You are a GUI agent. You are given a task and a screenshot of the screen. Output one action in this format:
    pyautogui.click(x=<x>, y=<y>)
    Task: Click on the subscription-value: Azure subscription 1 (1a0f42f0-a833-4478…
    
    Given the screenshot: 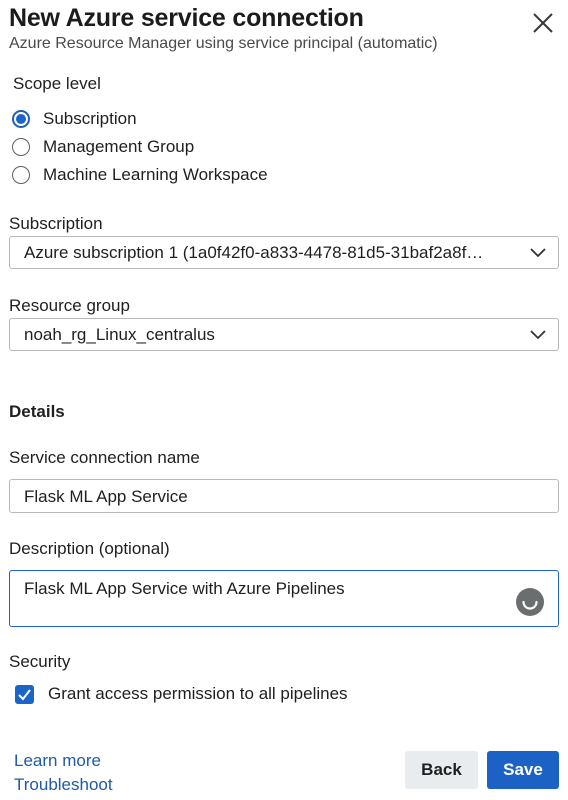 What is the action you would take?
    pyautogui.click(x=254, y=252)
    